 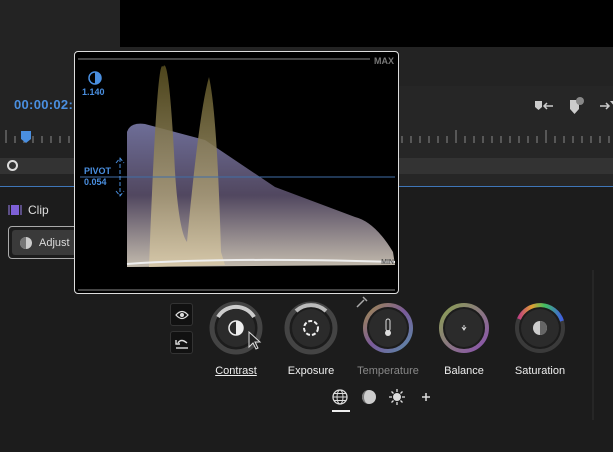 What do you see at coordinates (311, 328) in the screenshot?
I see `dial-exposure` at bounding box center [311, 328].